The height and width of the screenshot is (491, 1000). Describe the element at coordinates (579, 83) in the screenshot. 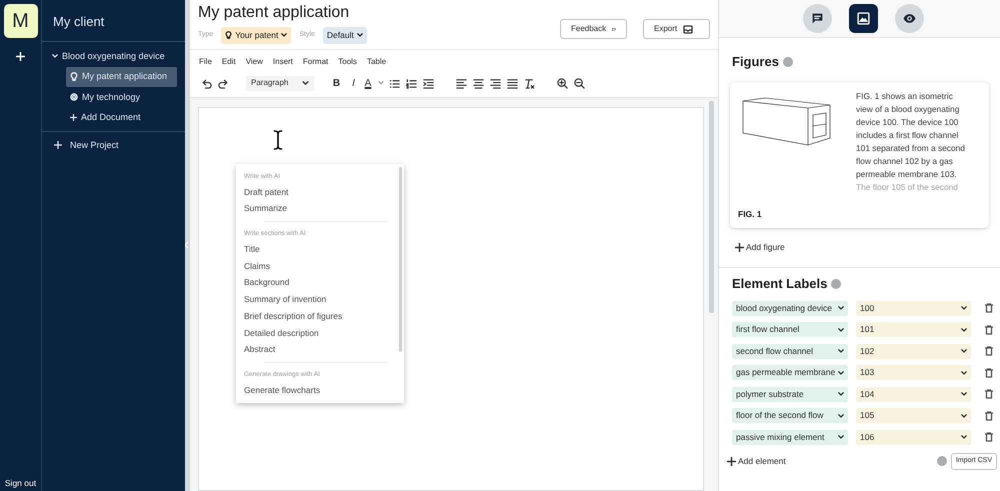

I see `zoom-out-icon` at that location.